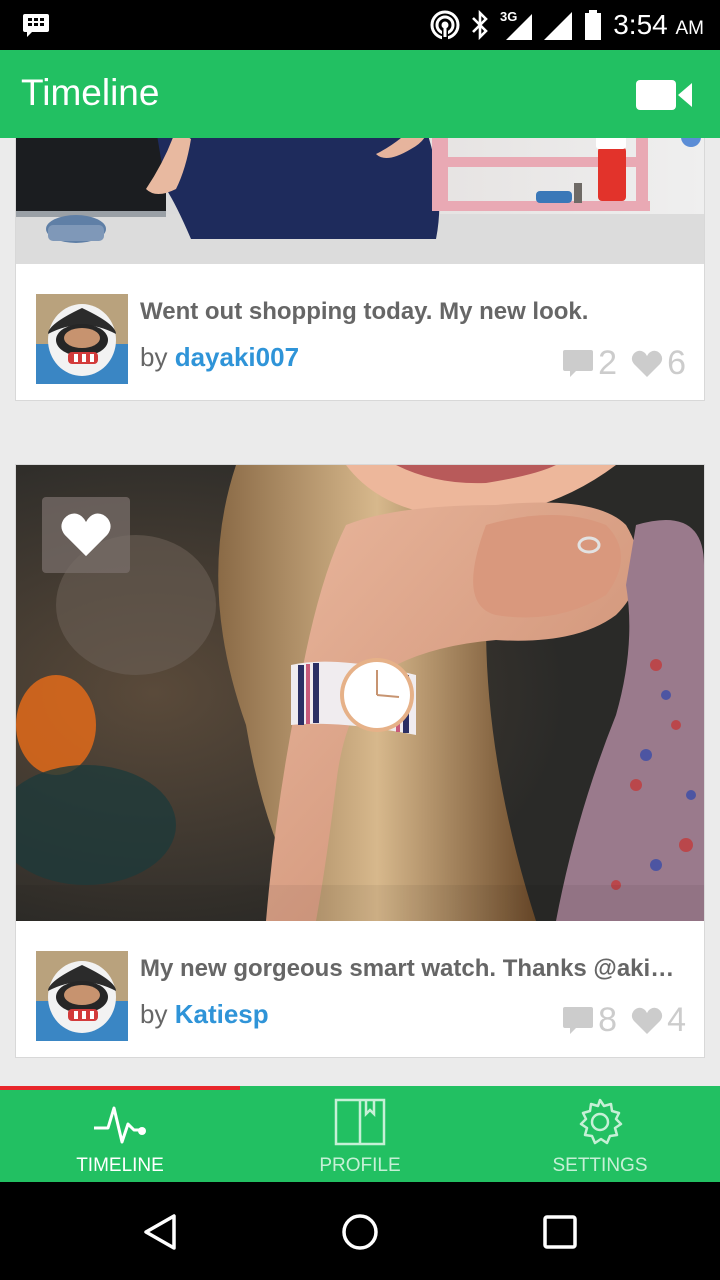 This screenshot has height=1280, width=720. I want to click on bluetooth-icon, so click(480, 25).